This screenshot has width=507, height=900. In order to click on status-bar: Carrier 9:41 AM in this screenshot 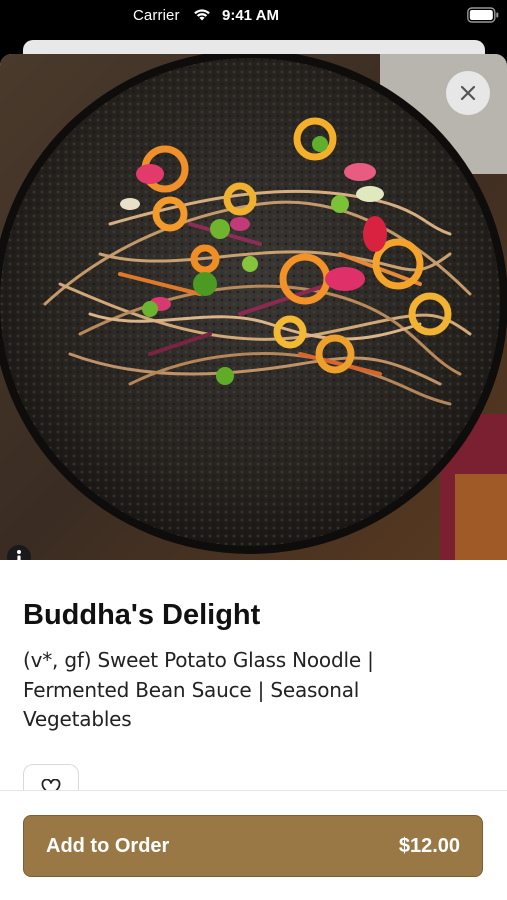, I will do `click(253, 16)`.